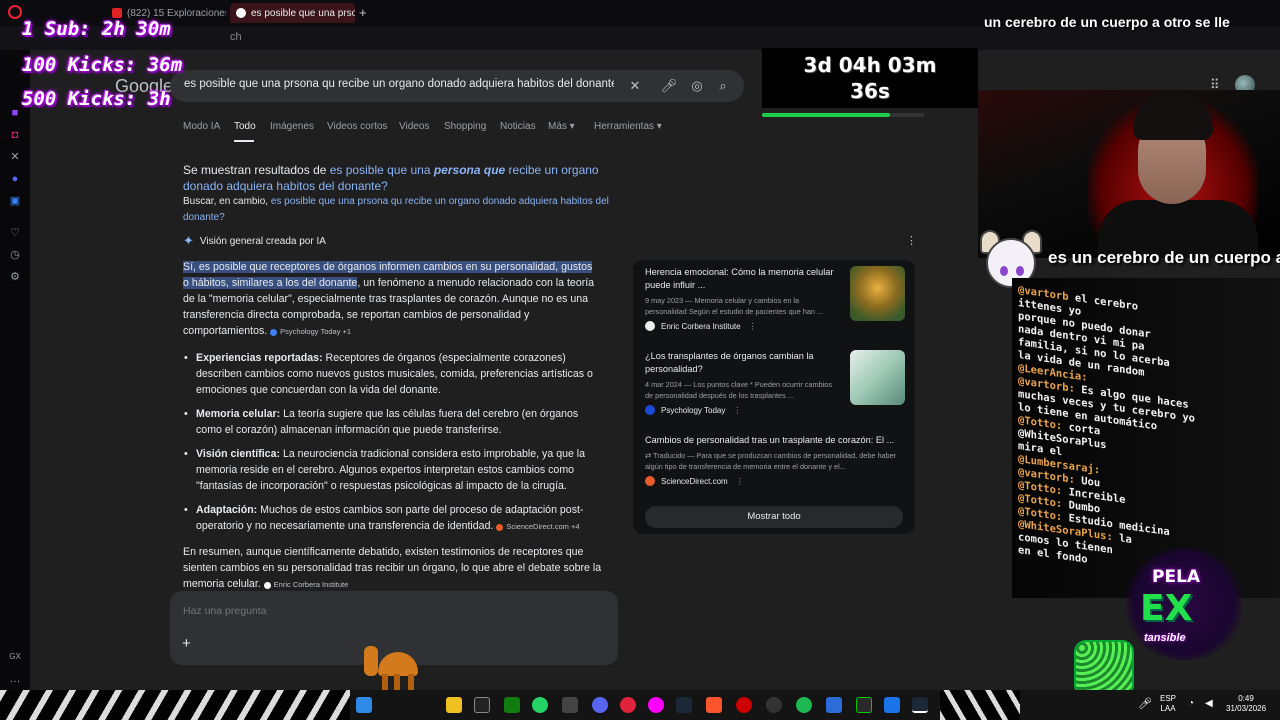  What do you see at coordinates (714, 705) in the screenshot?
I see `brave-icon` at bounding box center [714, 705].